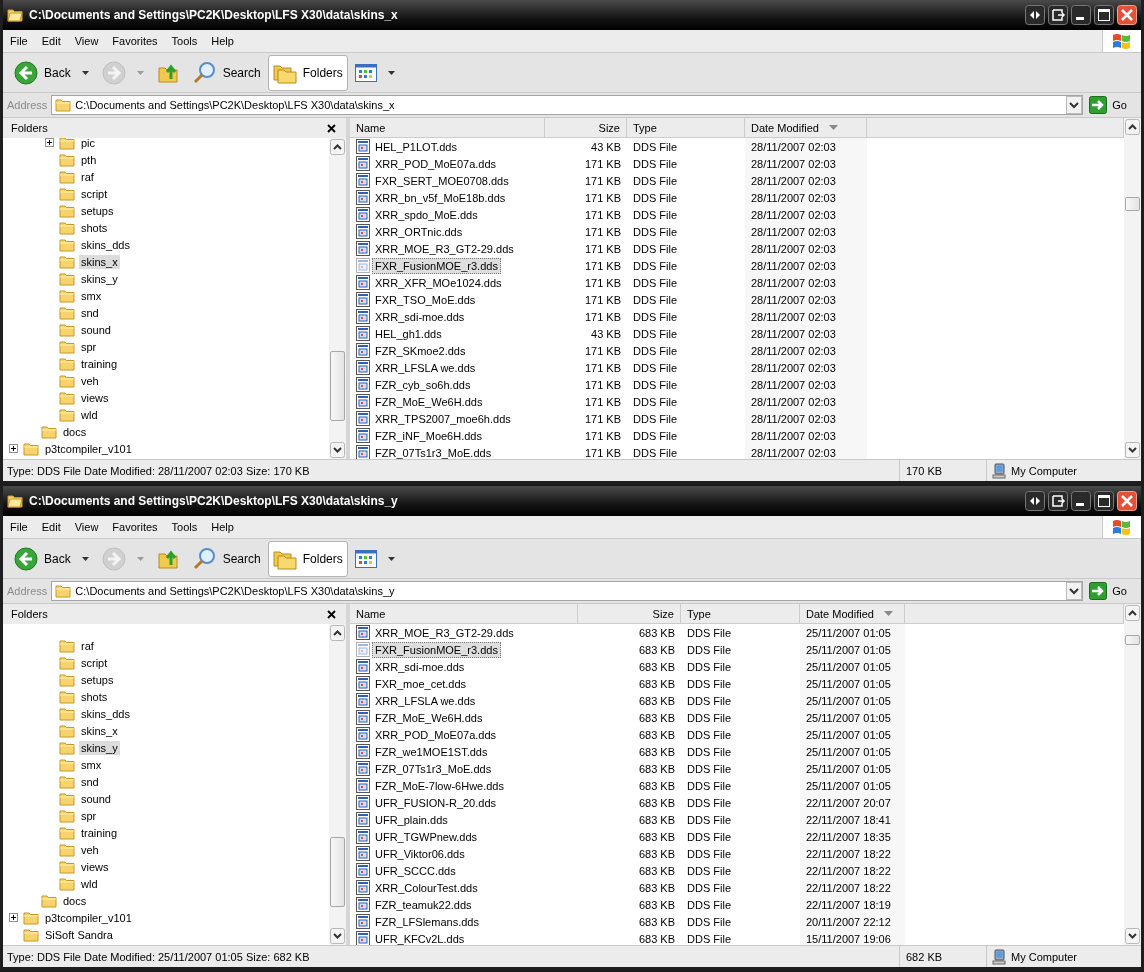  I want to click on address-field: C:\Documents and Settings\PC2K\Desktop\LFS X30\data\skins_x, so click(567, 105).